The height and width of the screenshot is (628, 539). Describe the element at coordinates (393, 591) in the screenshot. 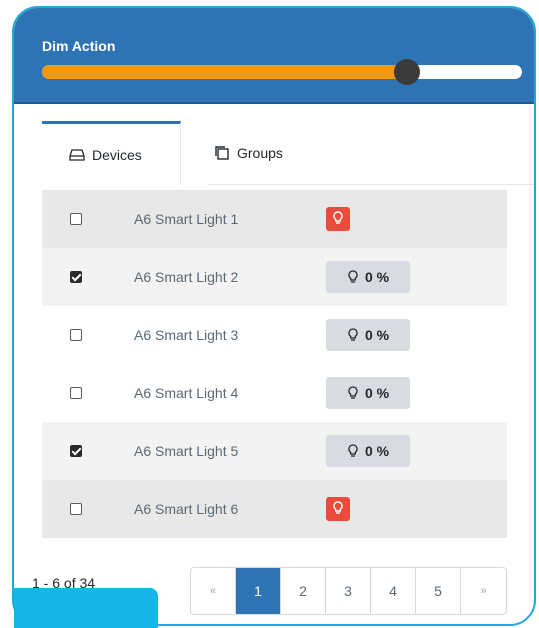

I see `page-button-4: 4` at that location.